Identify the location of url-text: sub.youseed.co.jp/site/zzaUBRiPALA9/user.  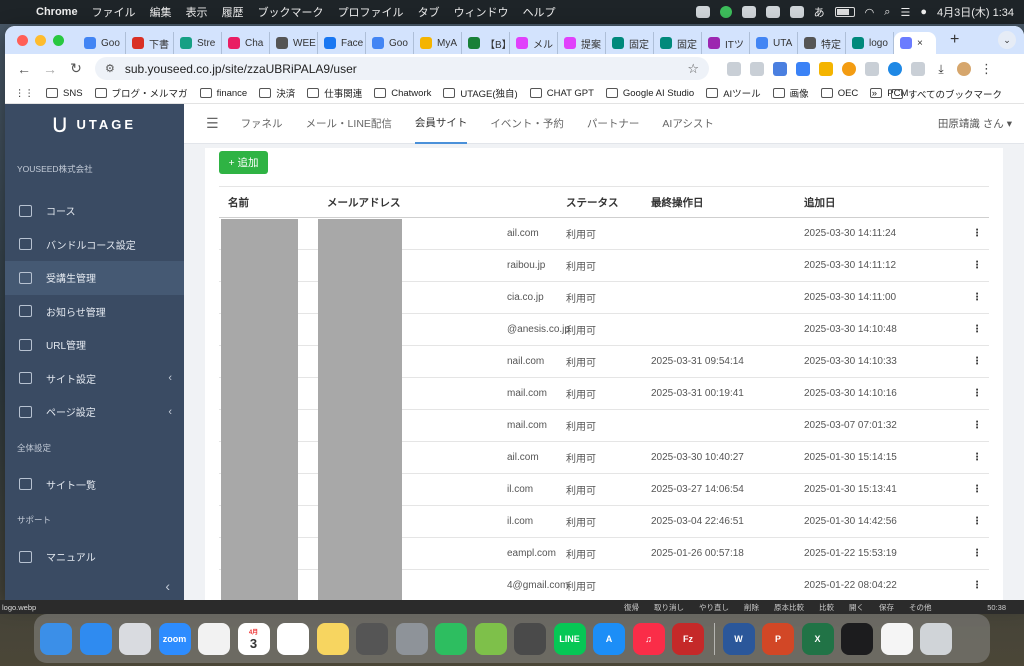
(406, 69).